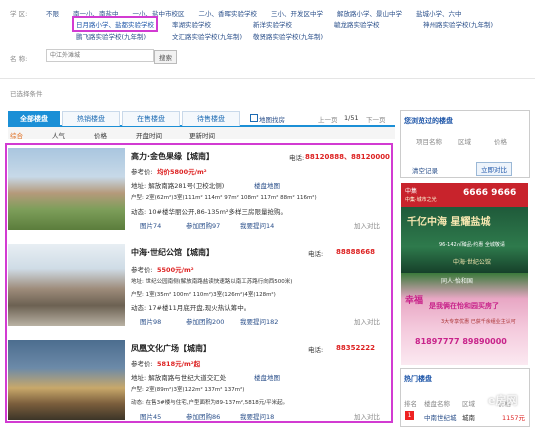 This screenshot has height=427, width=535. What do you see at coordinates (414, 301) in the screenshot?
I see `ad-badge: 幸福` at bounding box center [414, 301].